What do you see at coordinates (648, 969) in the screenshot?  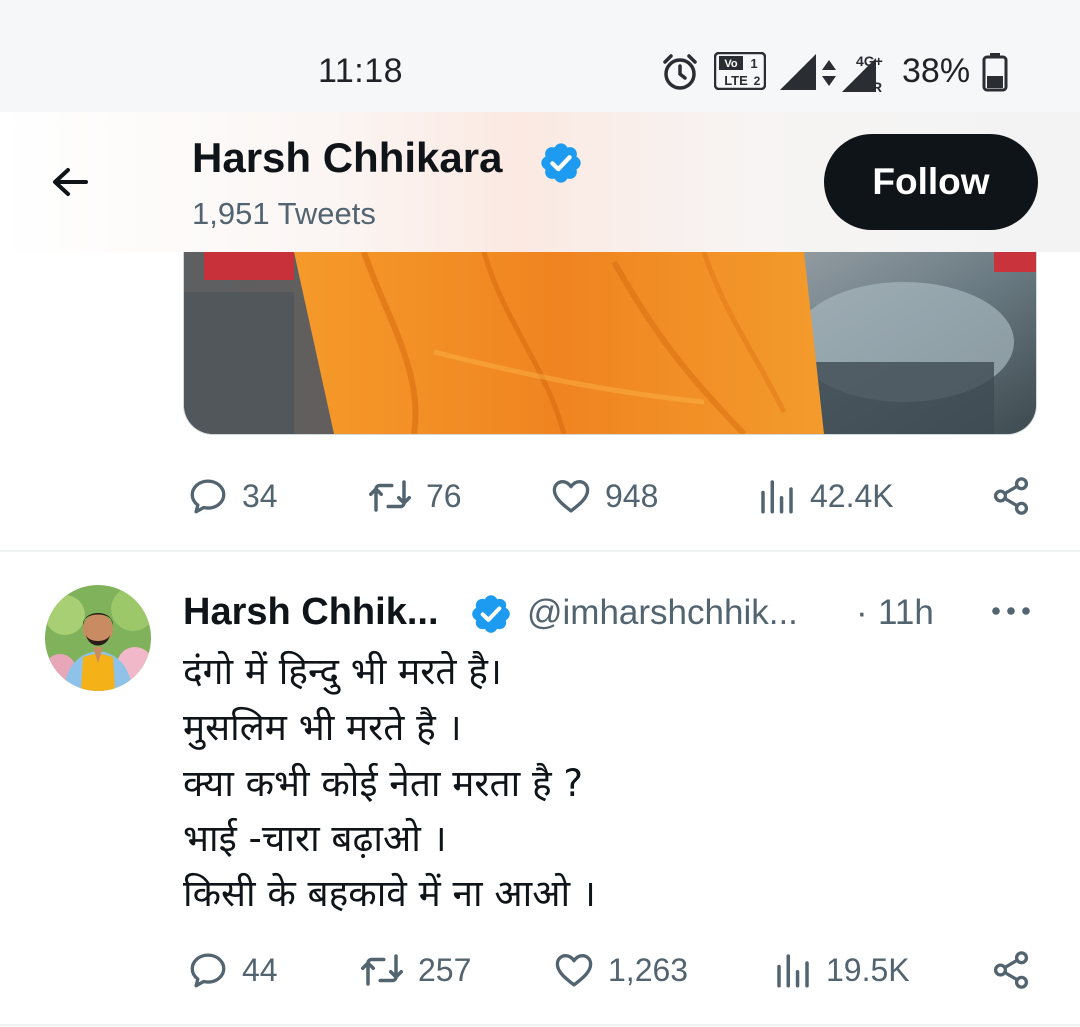 I see `like-count: 1,263` at bounding box center [648, 969].